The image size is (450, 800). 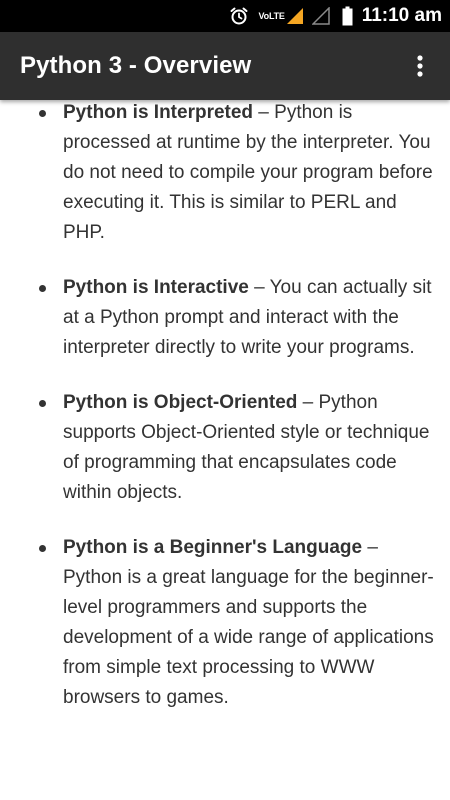 What do you see at coordinates (239, 16) in the screenshot?
I see `alarm-clock-icon` at bounding box center [239, 16].